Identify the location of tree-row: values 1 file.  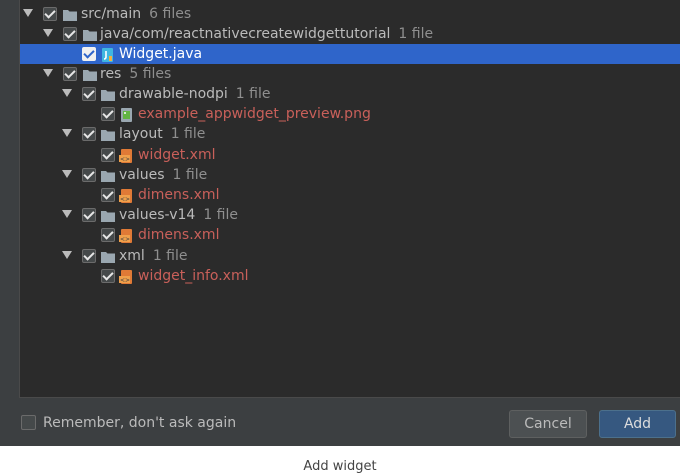
(350, 175).